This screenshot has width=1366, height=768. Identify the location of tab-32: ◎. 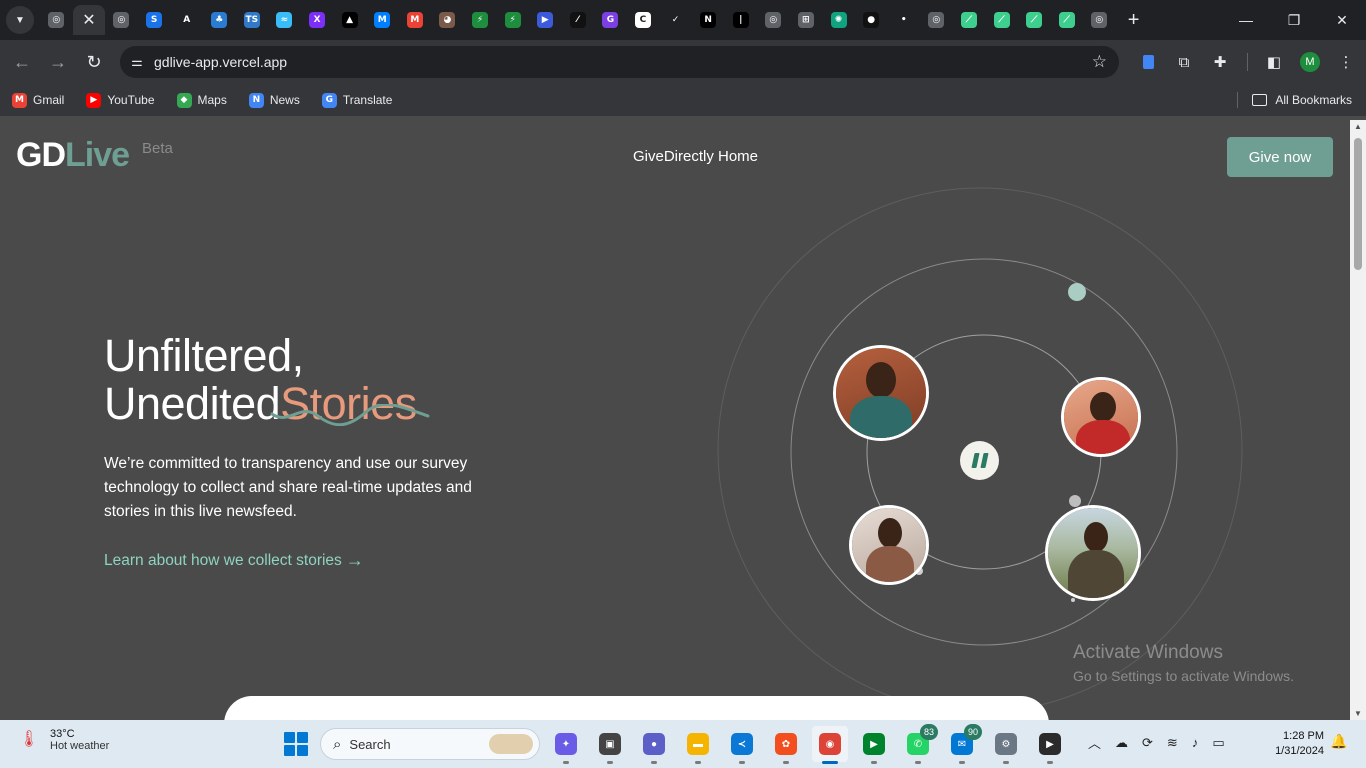
(1099, 20).